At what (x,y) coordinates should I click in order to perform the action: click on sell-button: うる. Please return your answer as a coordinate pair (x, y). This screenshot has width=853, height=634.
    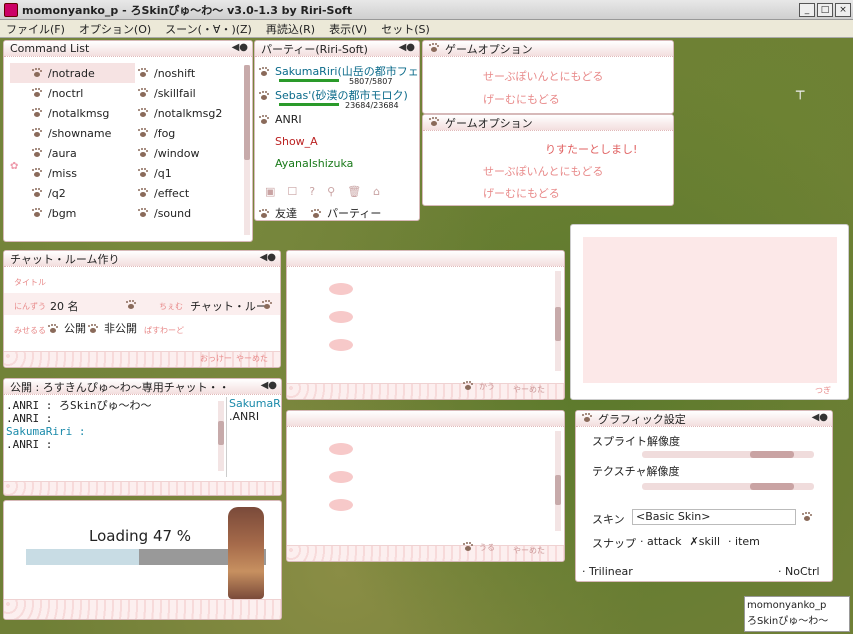
    Looking at the image, I should click on (479, 547).